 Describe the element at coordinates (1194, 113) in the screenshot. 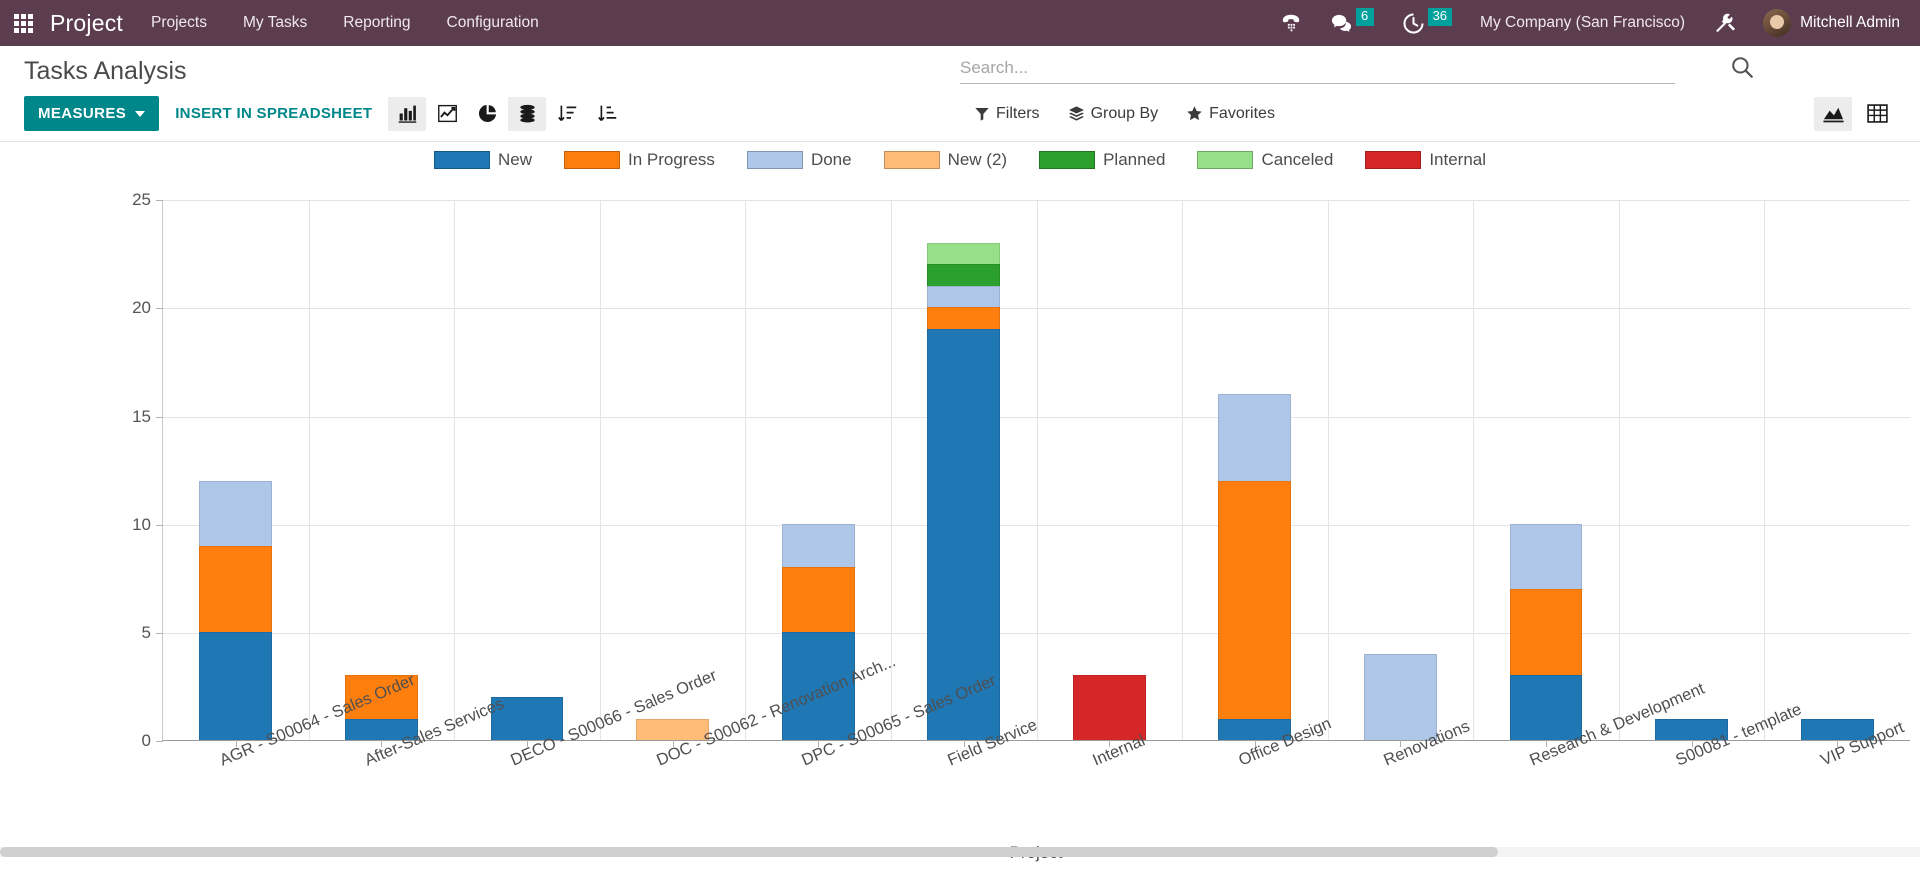

I see `star-icon` at that location.